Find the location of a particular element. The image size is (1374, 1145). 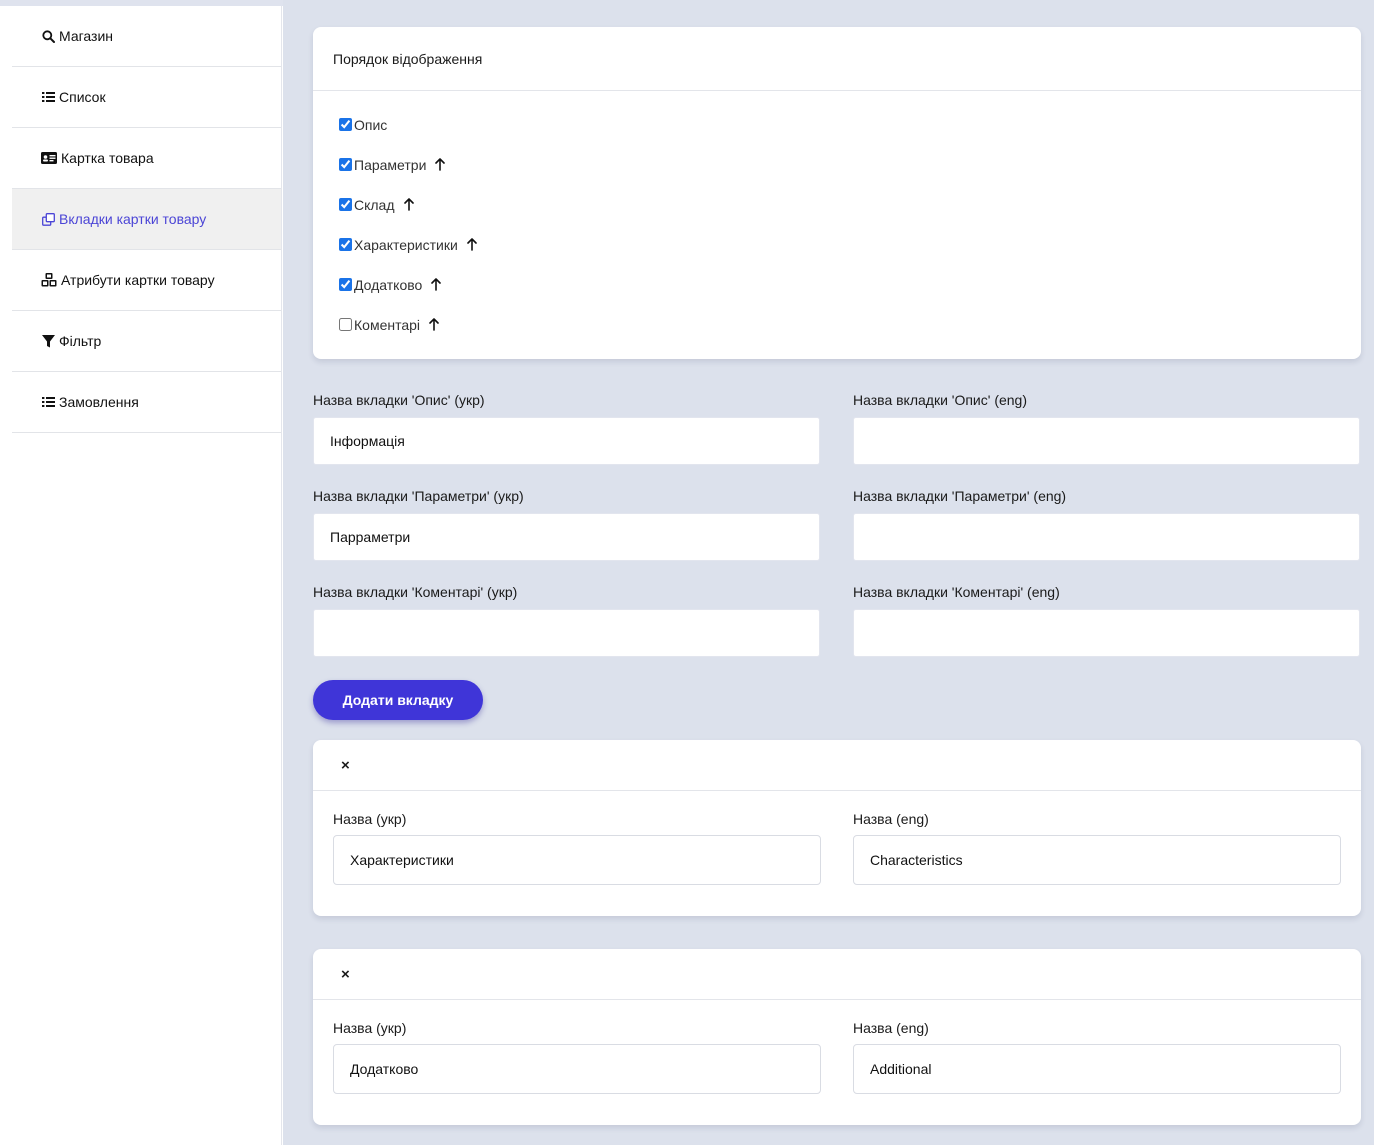

order-item-label: Коментарі is located at coordinates (387, 325).